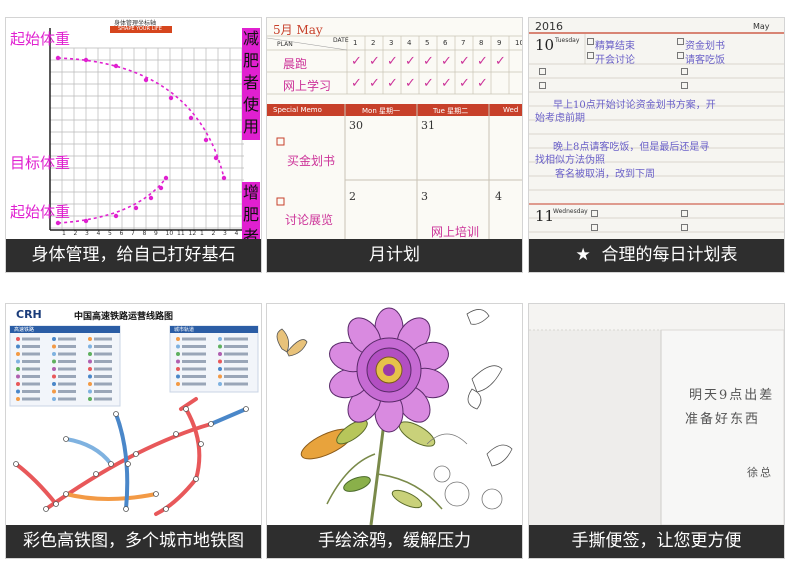 The height and width of the screenshot is (573, 790). Describe the element at coordinates (394, 414) in the screenshot. I see `coloring-image` at that location.